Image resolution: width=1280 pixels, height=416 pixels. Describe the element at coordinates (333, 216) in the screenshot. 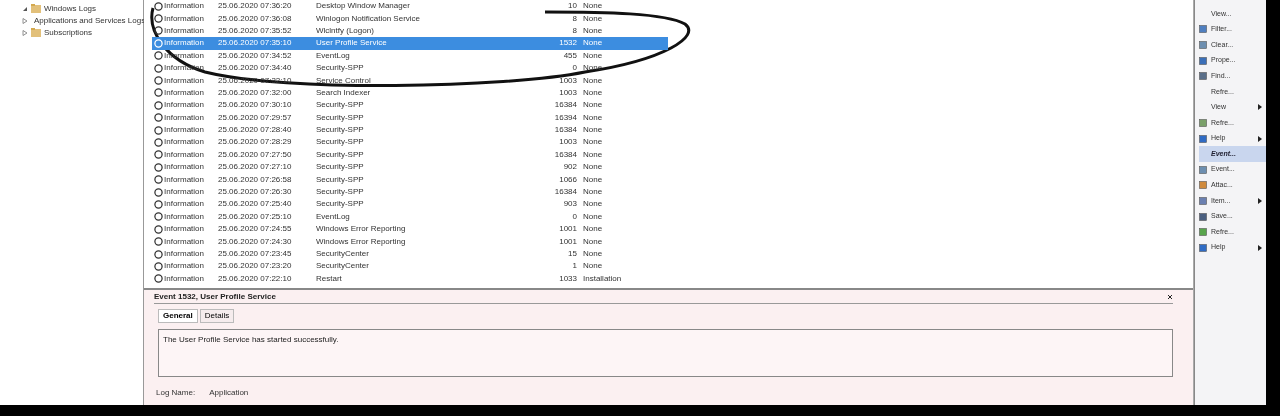

I see `table-cell-text: EventLog` at that location.